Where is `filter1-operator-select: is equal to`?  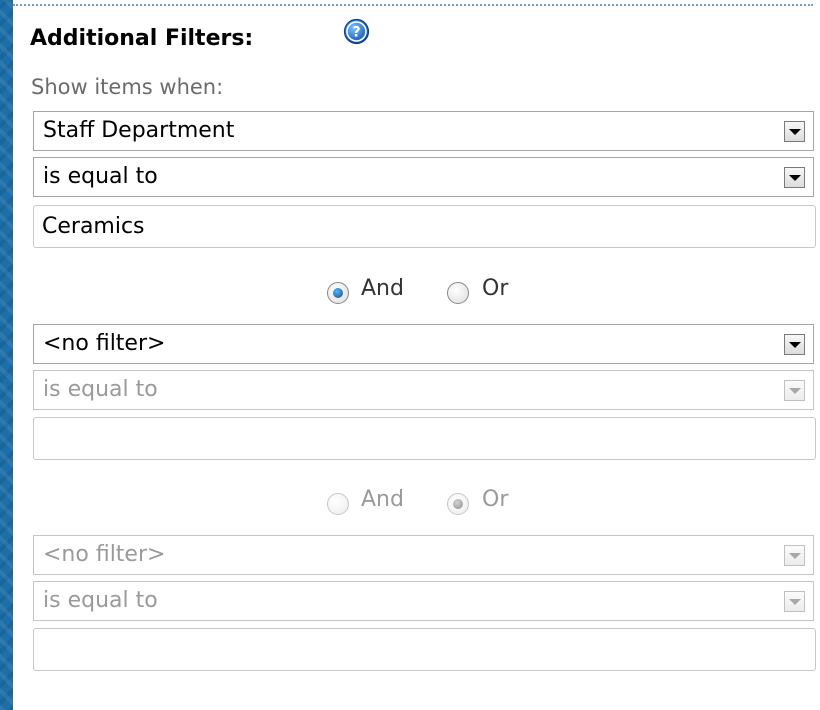
filter1-operator-select: is equal to is located at coordinates (423, 177).